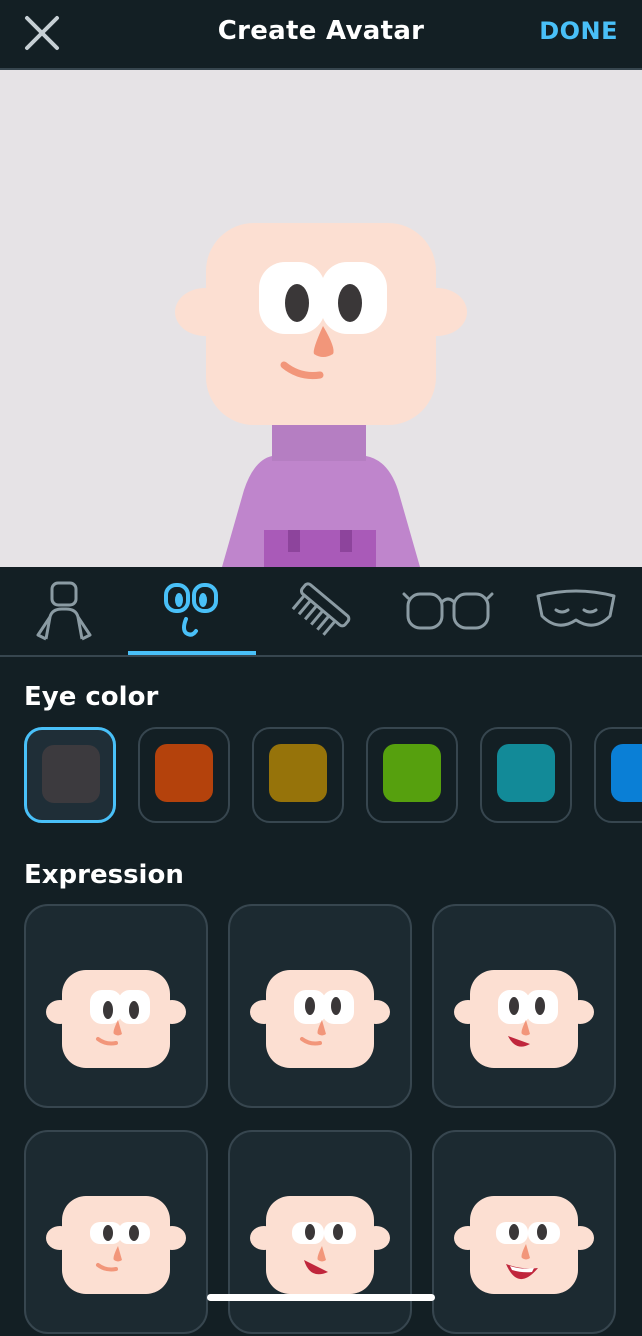 Image resolution: width=642 pixels, height=1336 pixels. I want to click on eye-color-swatches, so click(333, 777).